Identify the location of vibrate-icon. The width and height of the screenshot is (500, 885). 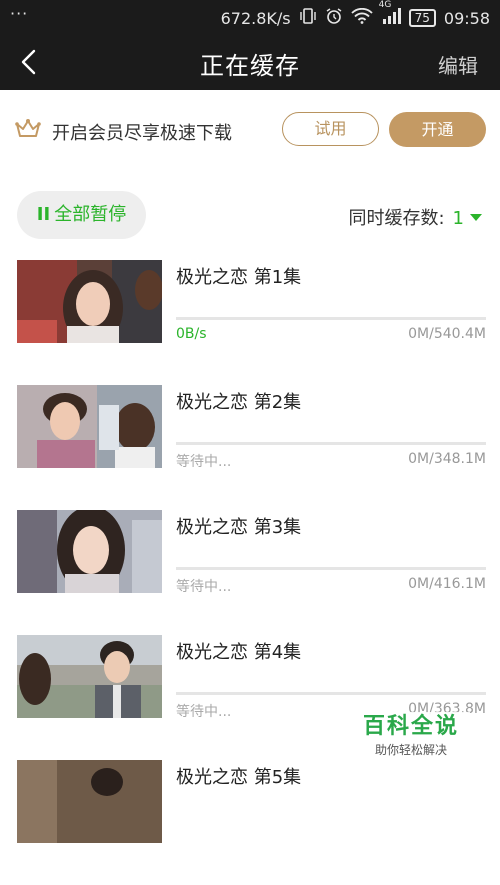
(308, 18).